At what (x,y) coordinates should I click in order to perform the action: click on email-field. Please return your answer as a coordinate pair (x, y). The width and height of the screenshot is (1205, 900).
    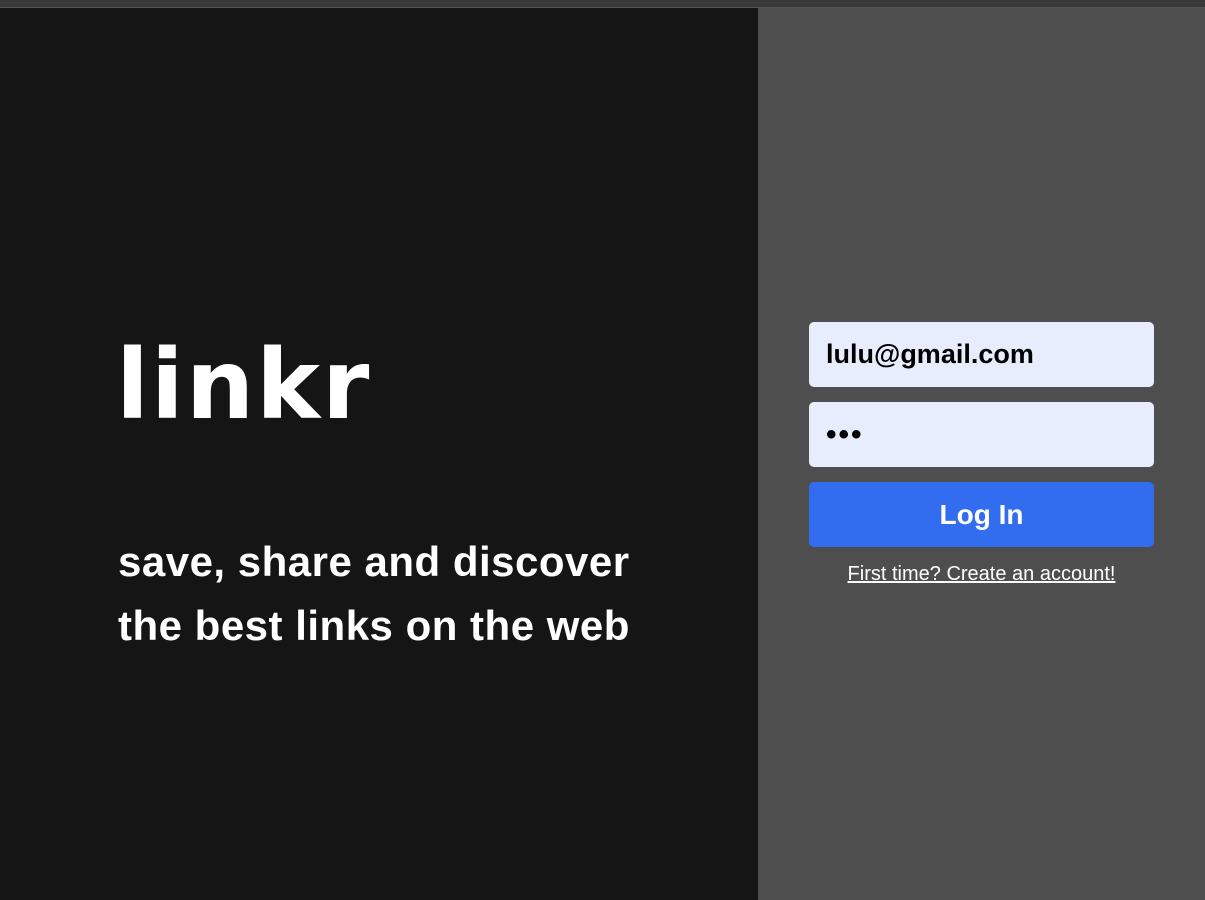
    Looking at the image, I should click on (981, 354).